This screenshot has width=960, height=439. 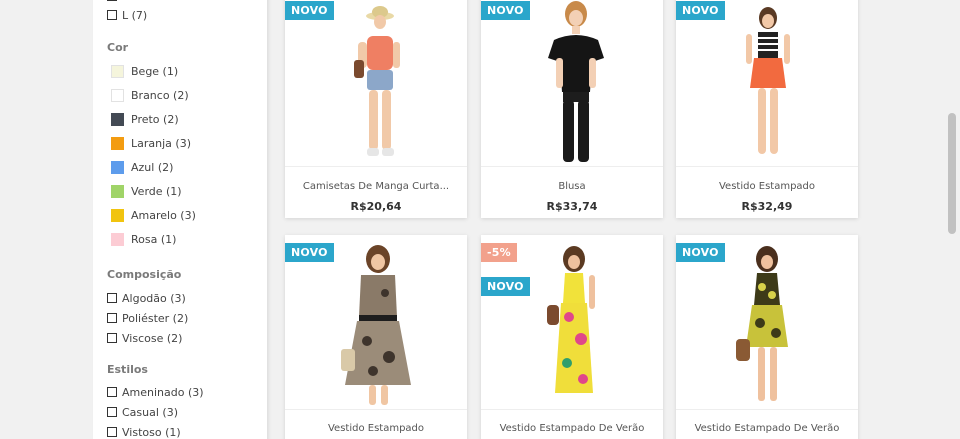 I want to click on color-filter-bege: Bege (1), so click(x=144, y=71).